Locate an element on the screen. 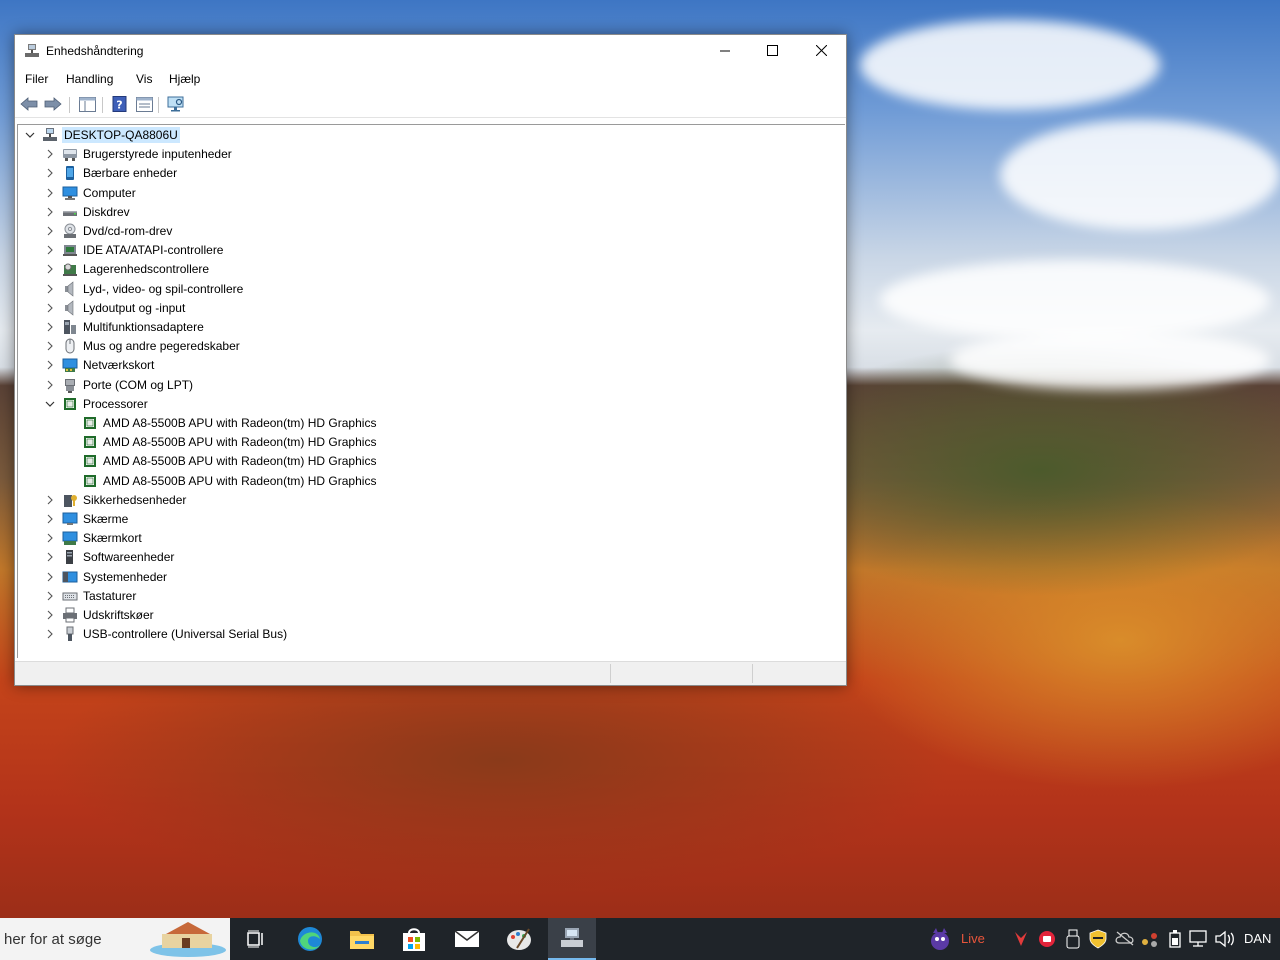  close-button is located at coordinates (821, 50).